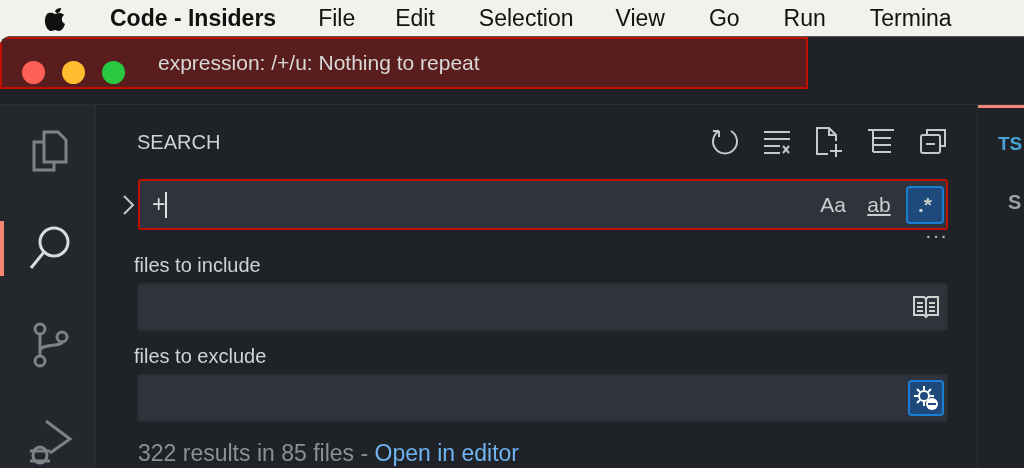 The height and width of the screenshot is (468, 1024). Describe the element at coordinates (926, 398) in the screenshot. I see `gear-icon` at that location.